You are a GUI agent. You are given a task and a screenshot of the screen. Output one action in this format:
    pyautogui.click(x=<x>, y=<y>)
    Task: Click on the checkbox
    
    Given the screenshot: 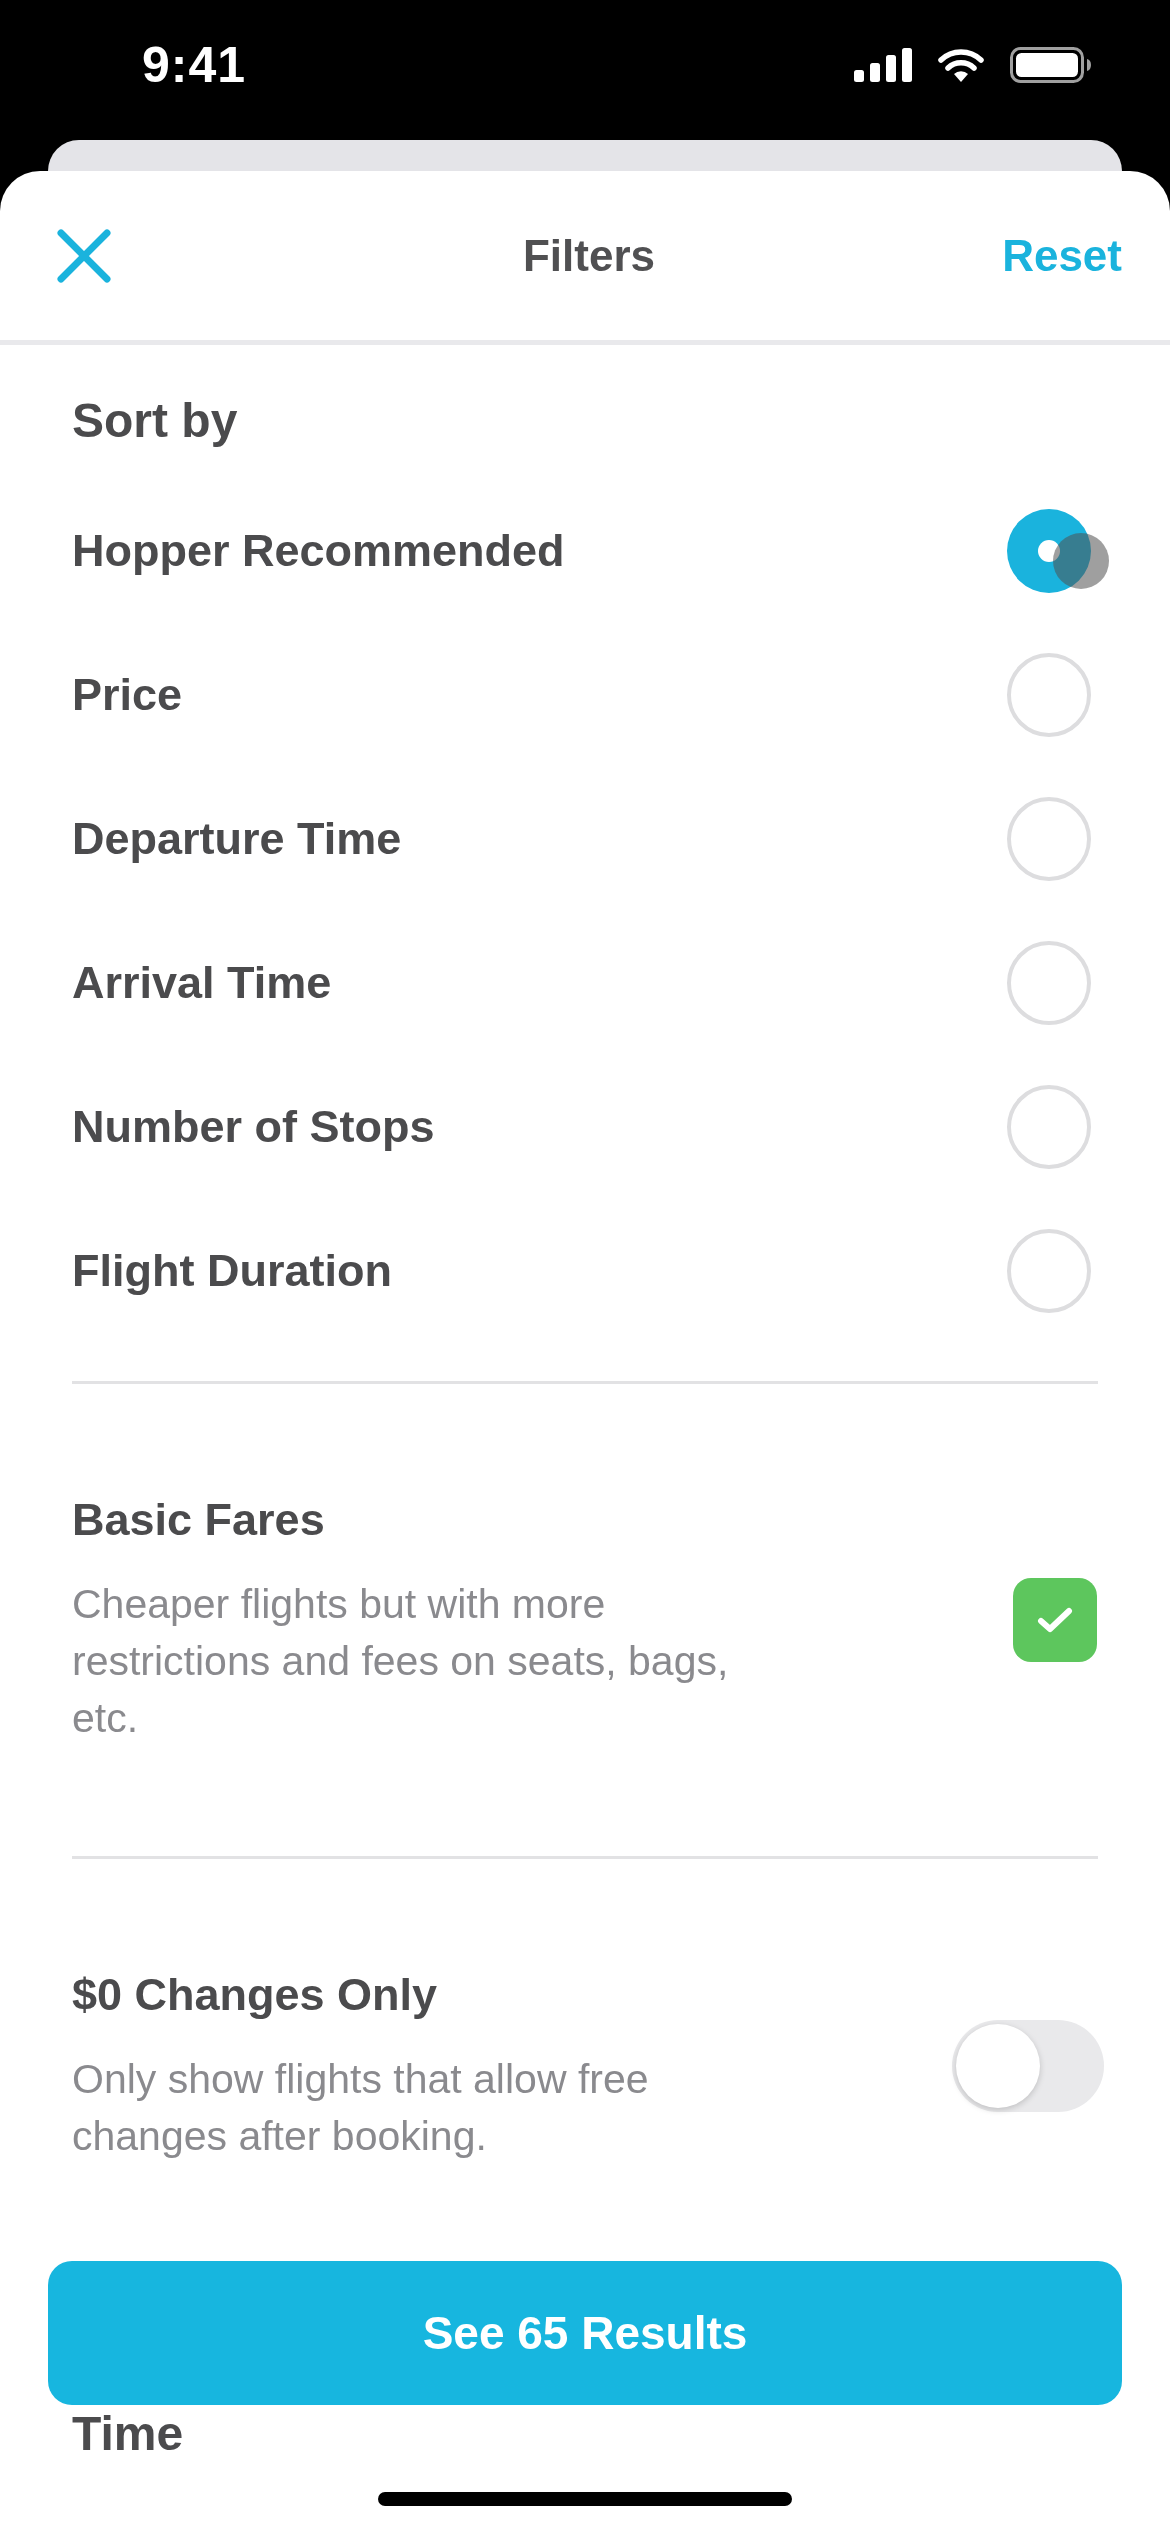 What is the action you would take?
    pyautogui.click(x=1055, y=1619)
    